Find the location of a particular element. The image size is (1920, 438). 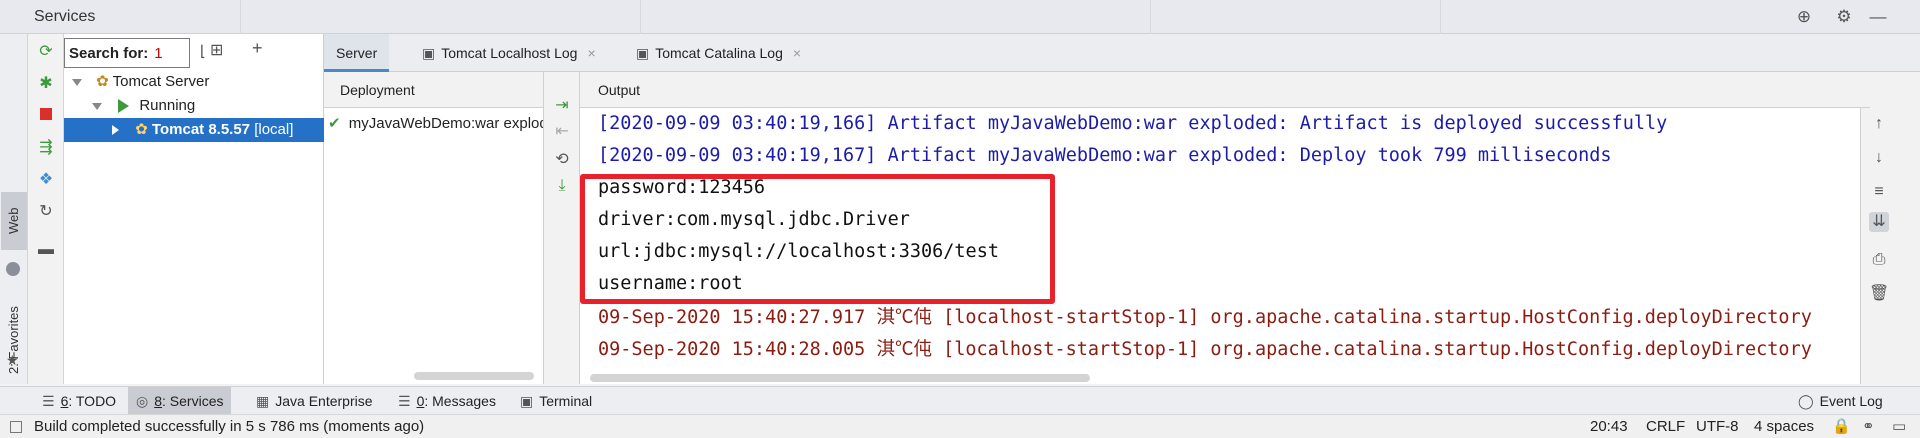

refresh-icon: ⟳ is located at coordinates (46, 52).